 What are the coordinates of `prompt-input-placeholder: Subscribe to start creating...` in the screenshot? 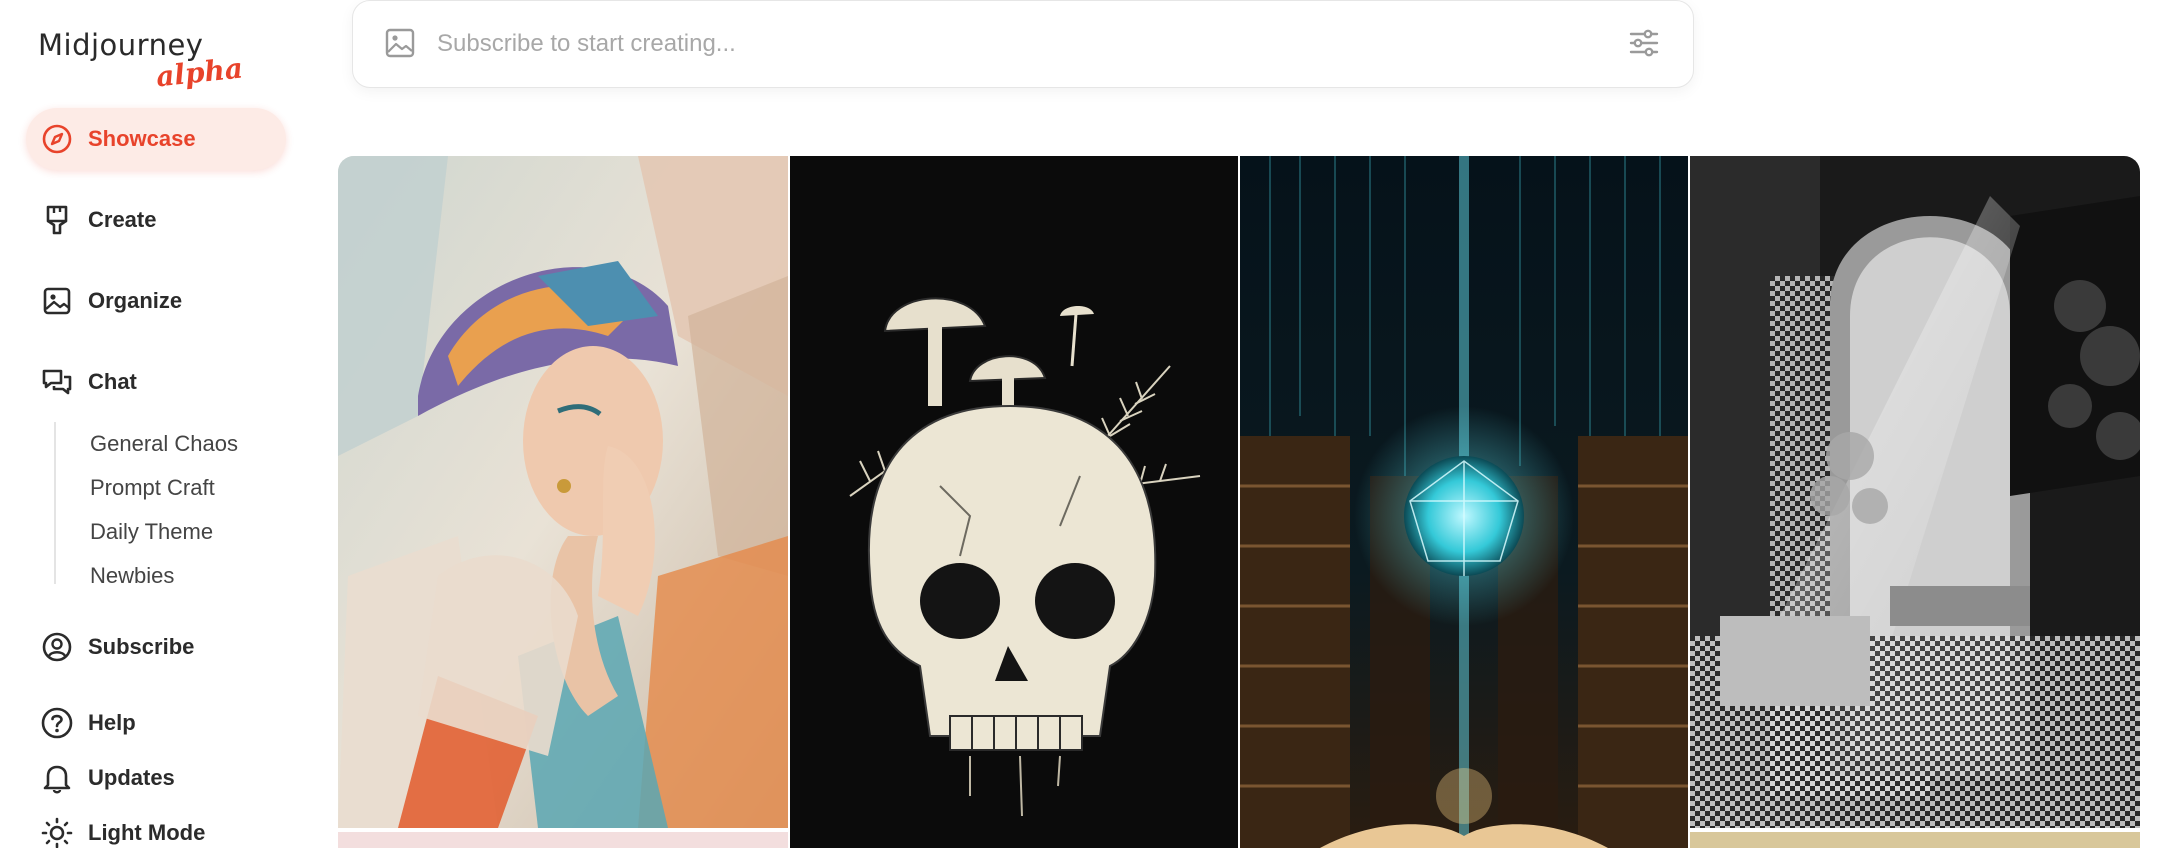 It's located at (1032, 44).